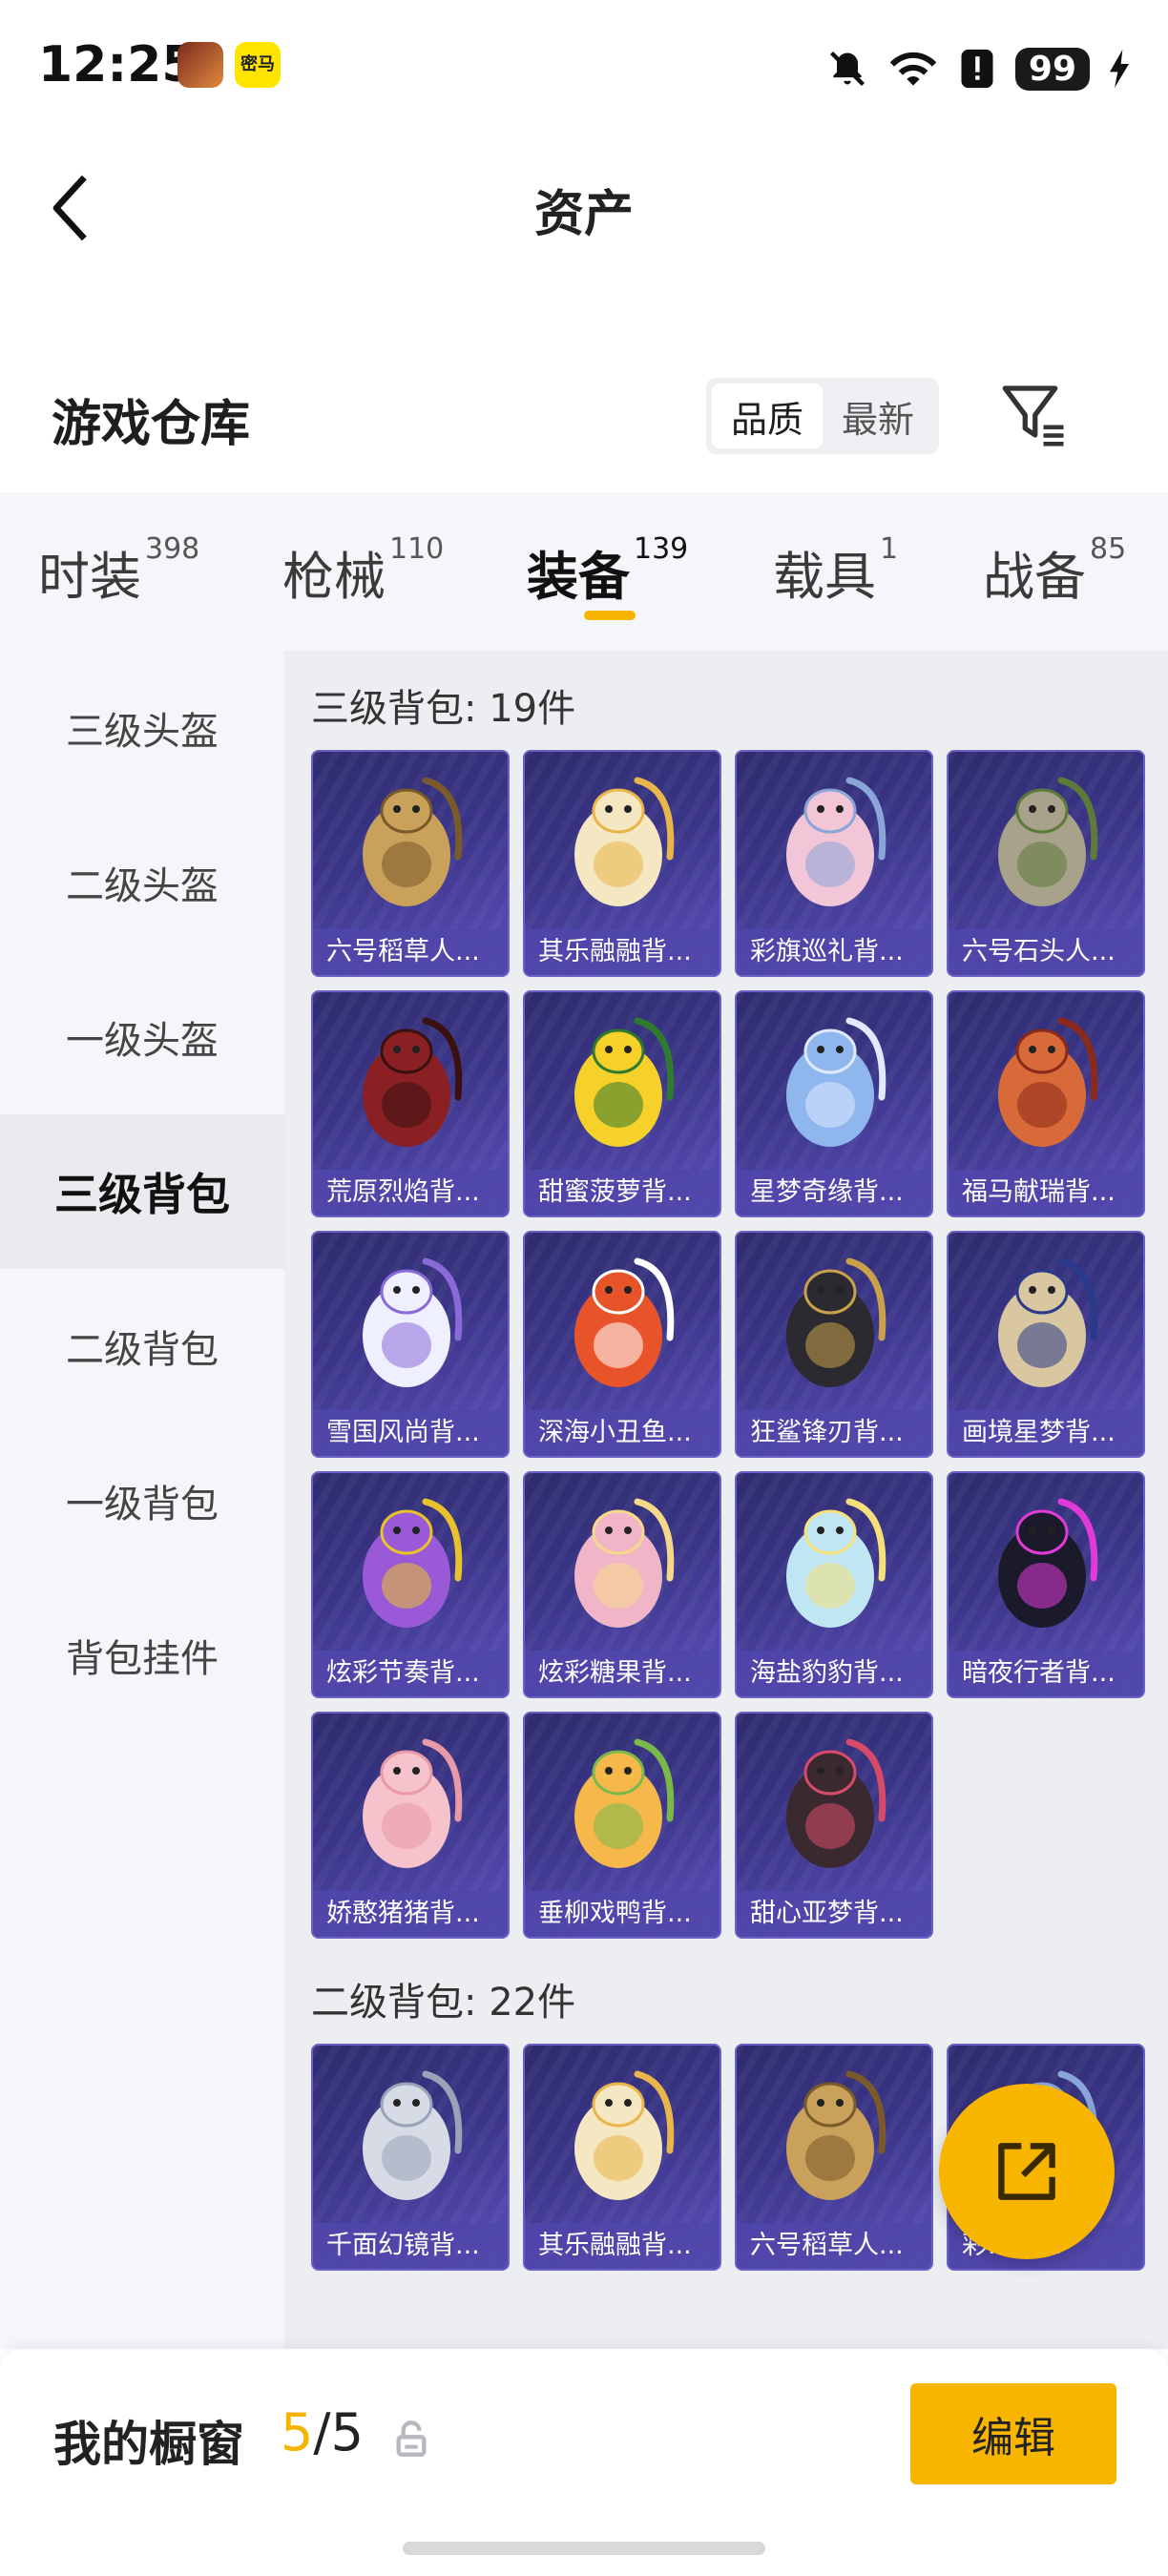 The width and height of the screenshot is (1168, 2576). What do you see at coordinates (443, 709) in the screenshot?
I see `section-title-level3: 三级背包: 19件` at bounding box center [443, 709].